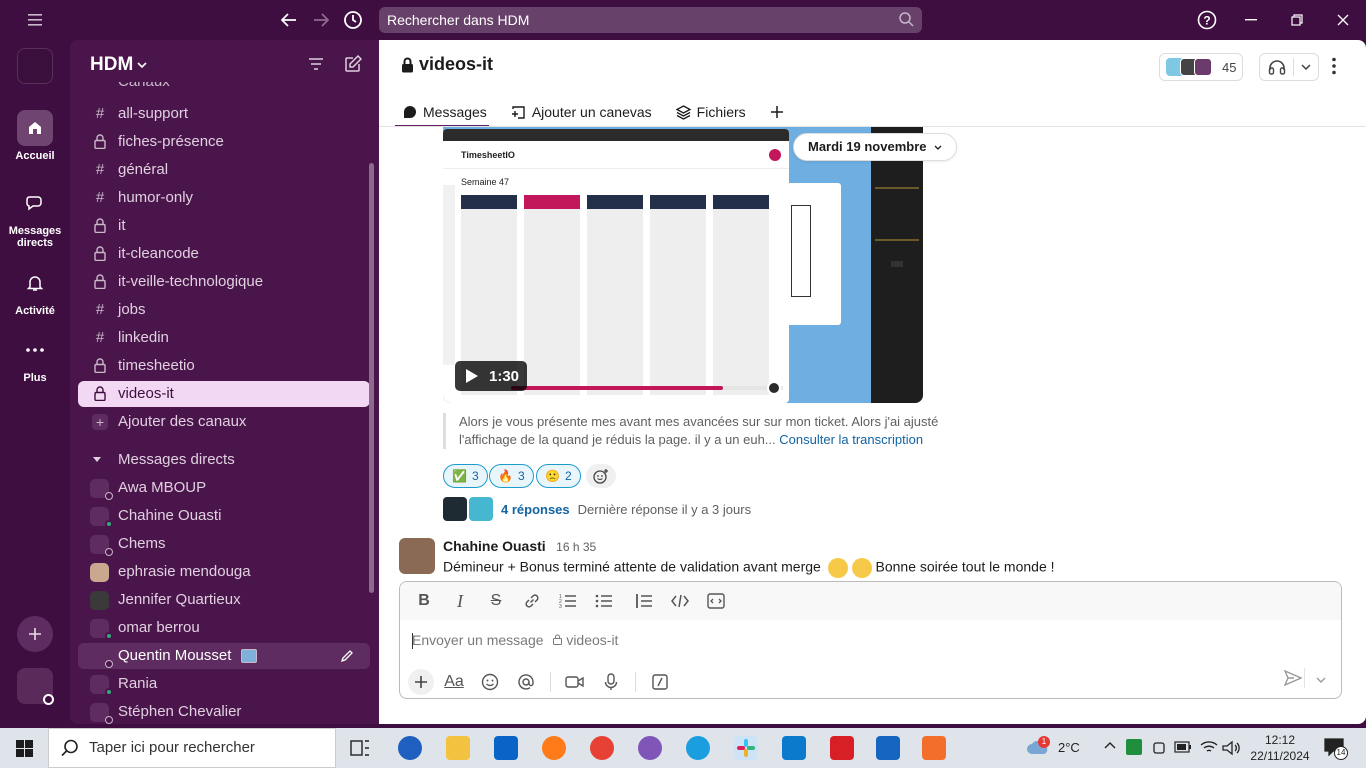 The height and width of the screenshot is (768, 1366). Describe the element at coordinates (224, 684) in the screenshot. I see `dm-item: Rania` at that location.